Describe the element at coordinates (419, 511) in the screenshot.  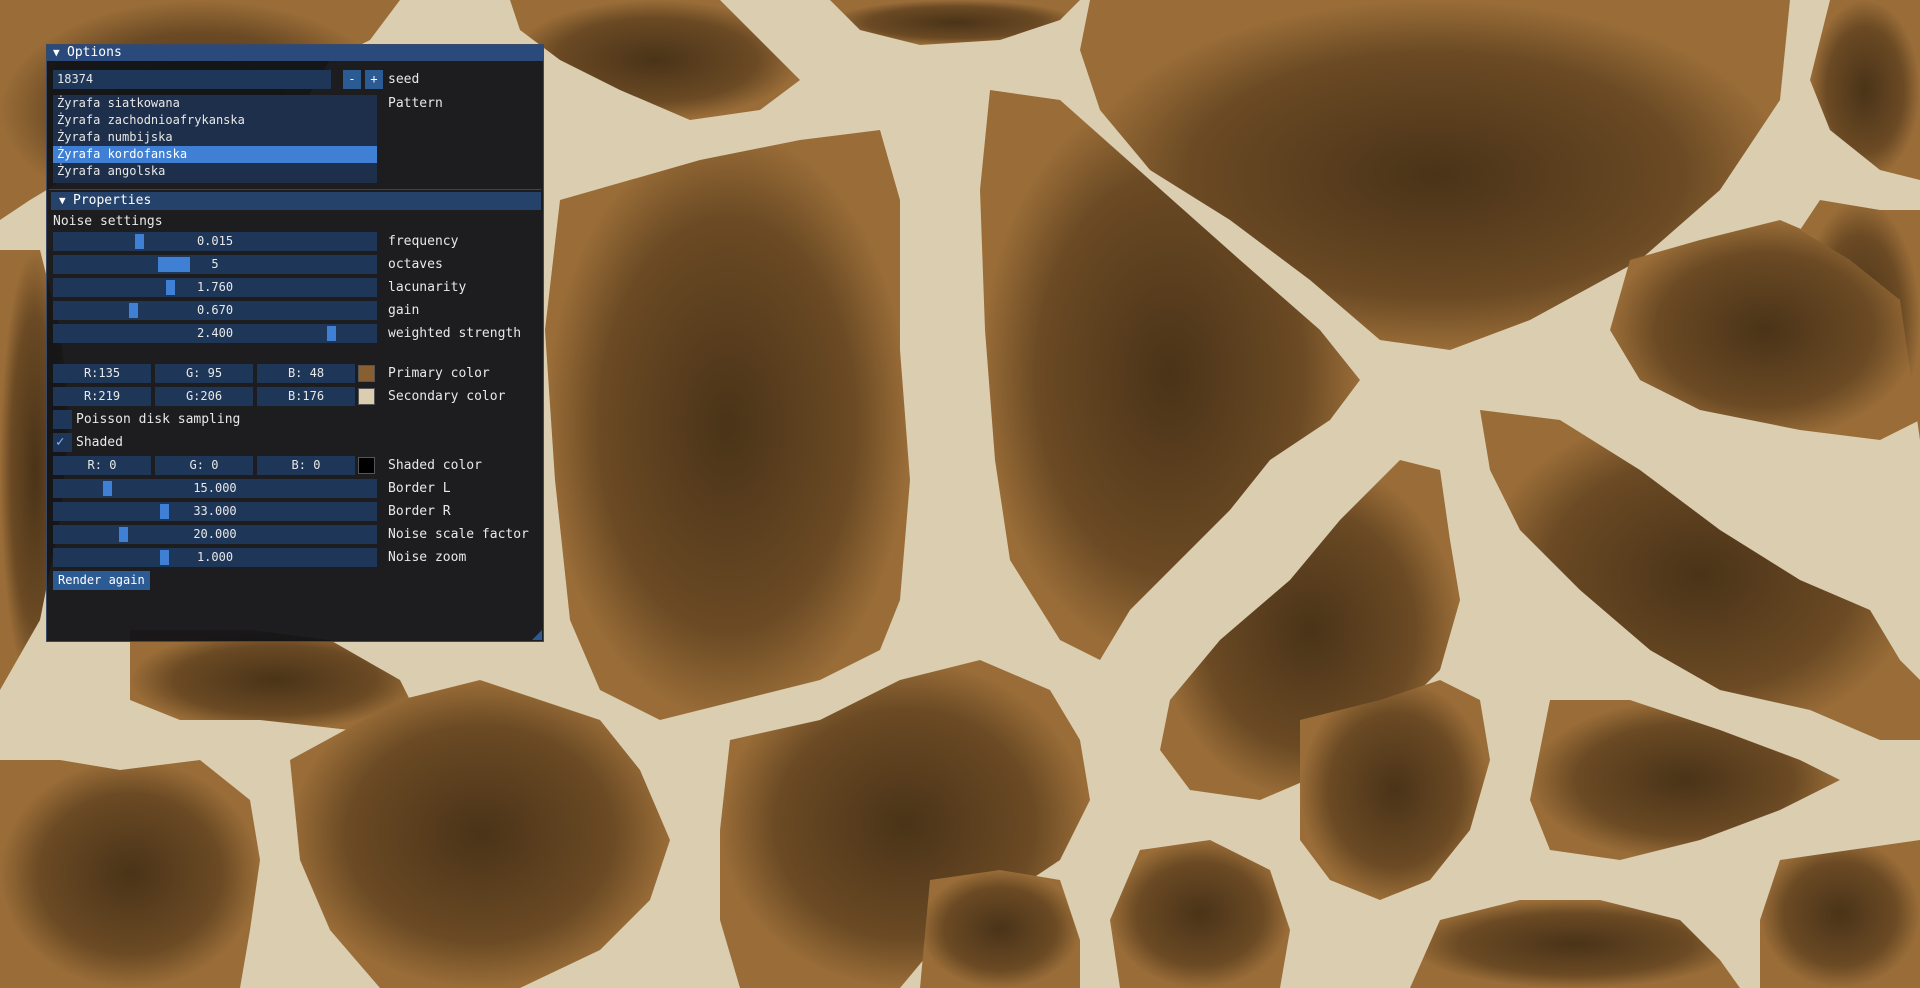
I see `border-r-label: Border R` at that location.